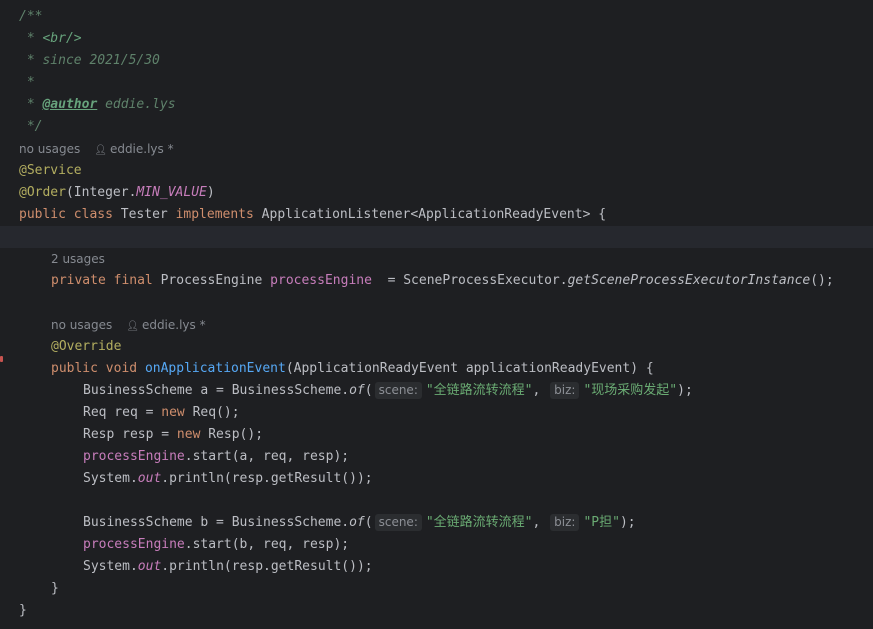 Image resolution: width=873 pixels, height=629 pixels. I want to click on req-ctor: Req();, so click(212, 412).